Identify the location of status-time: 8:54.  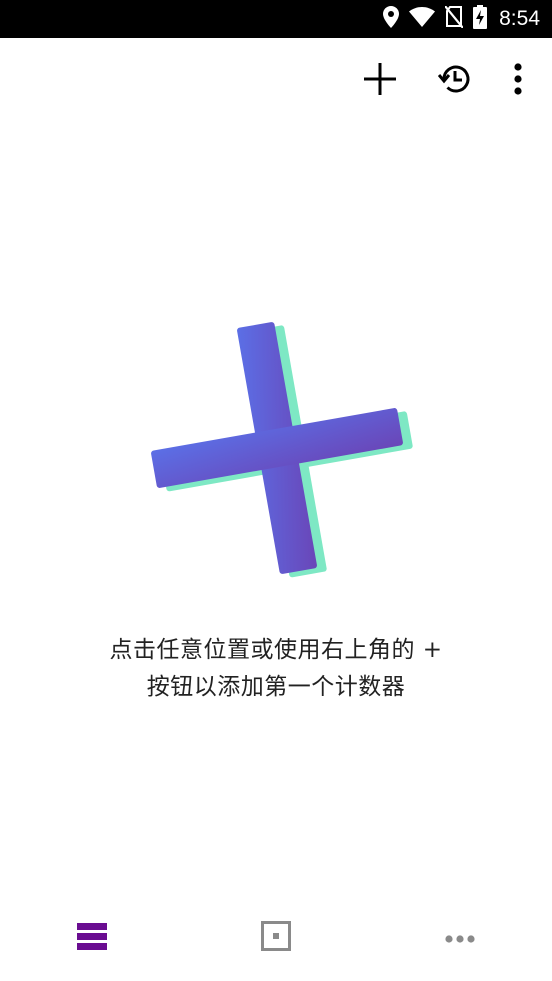
(519, 18).